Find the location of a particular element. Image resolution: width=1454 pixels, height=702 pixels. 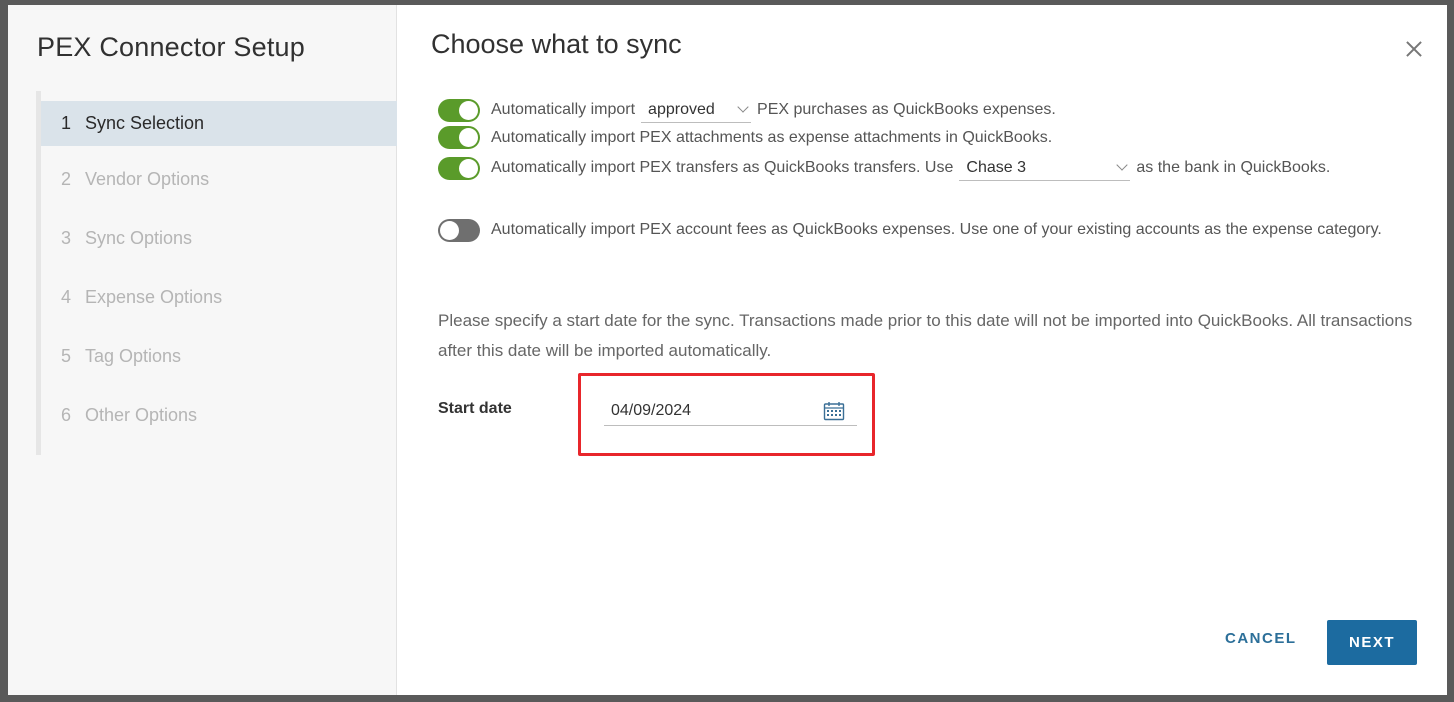

fees-toggle is located at coordinates (459, 230).